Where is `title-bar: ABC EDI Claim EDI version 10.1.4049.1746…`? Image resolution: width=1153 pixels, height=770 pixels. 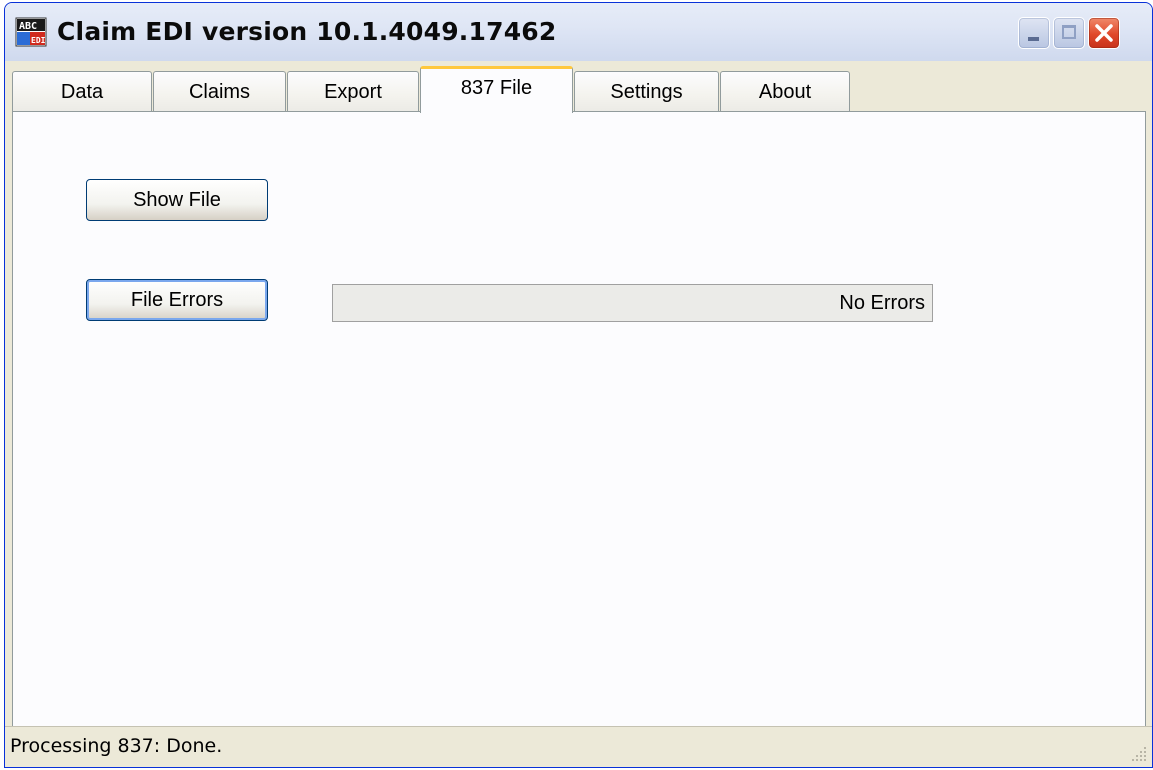
title-bar: ABC EDI Claim EDI version 10.1.4049.1746… is located at coordinates (578, 32).